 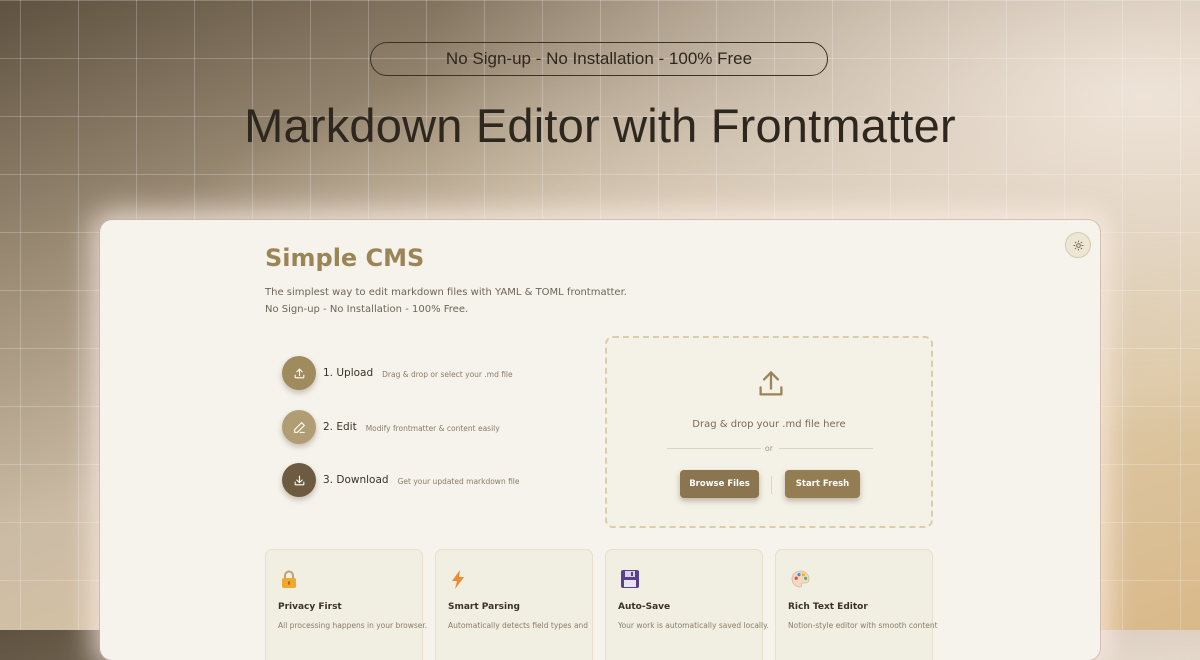 I want to click on dropzone-text: Drag & drop your .md file here, so click(x=769, y=424).